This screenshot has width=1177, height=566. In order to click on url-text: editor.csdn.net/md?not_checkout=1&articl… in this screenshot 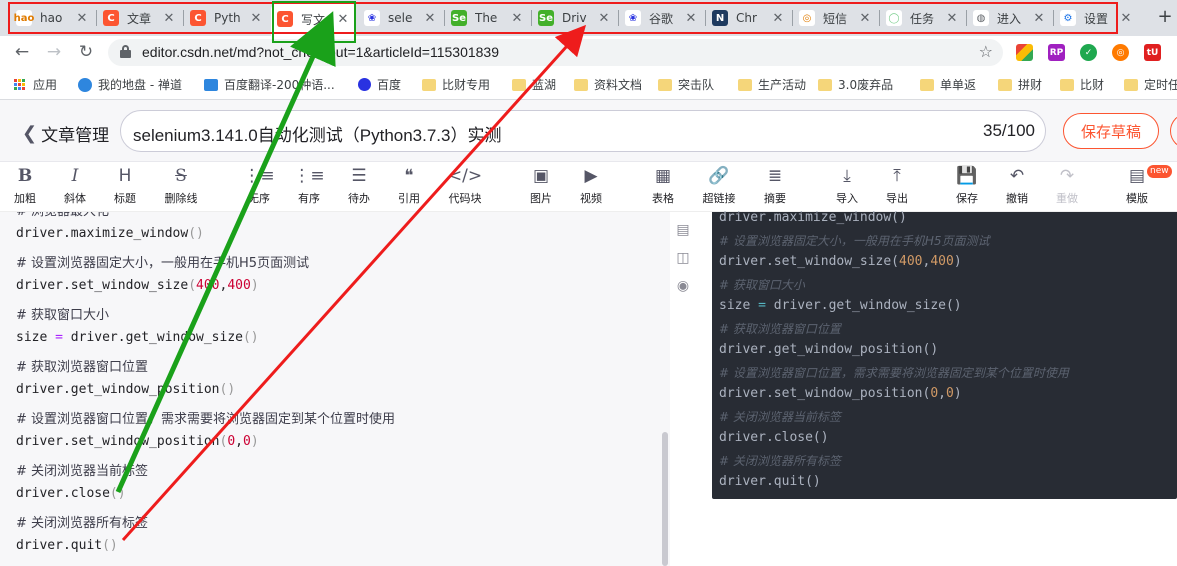, I will do `click(320, 52)`.